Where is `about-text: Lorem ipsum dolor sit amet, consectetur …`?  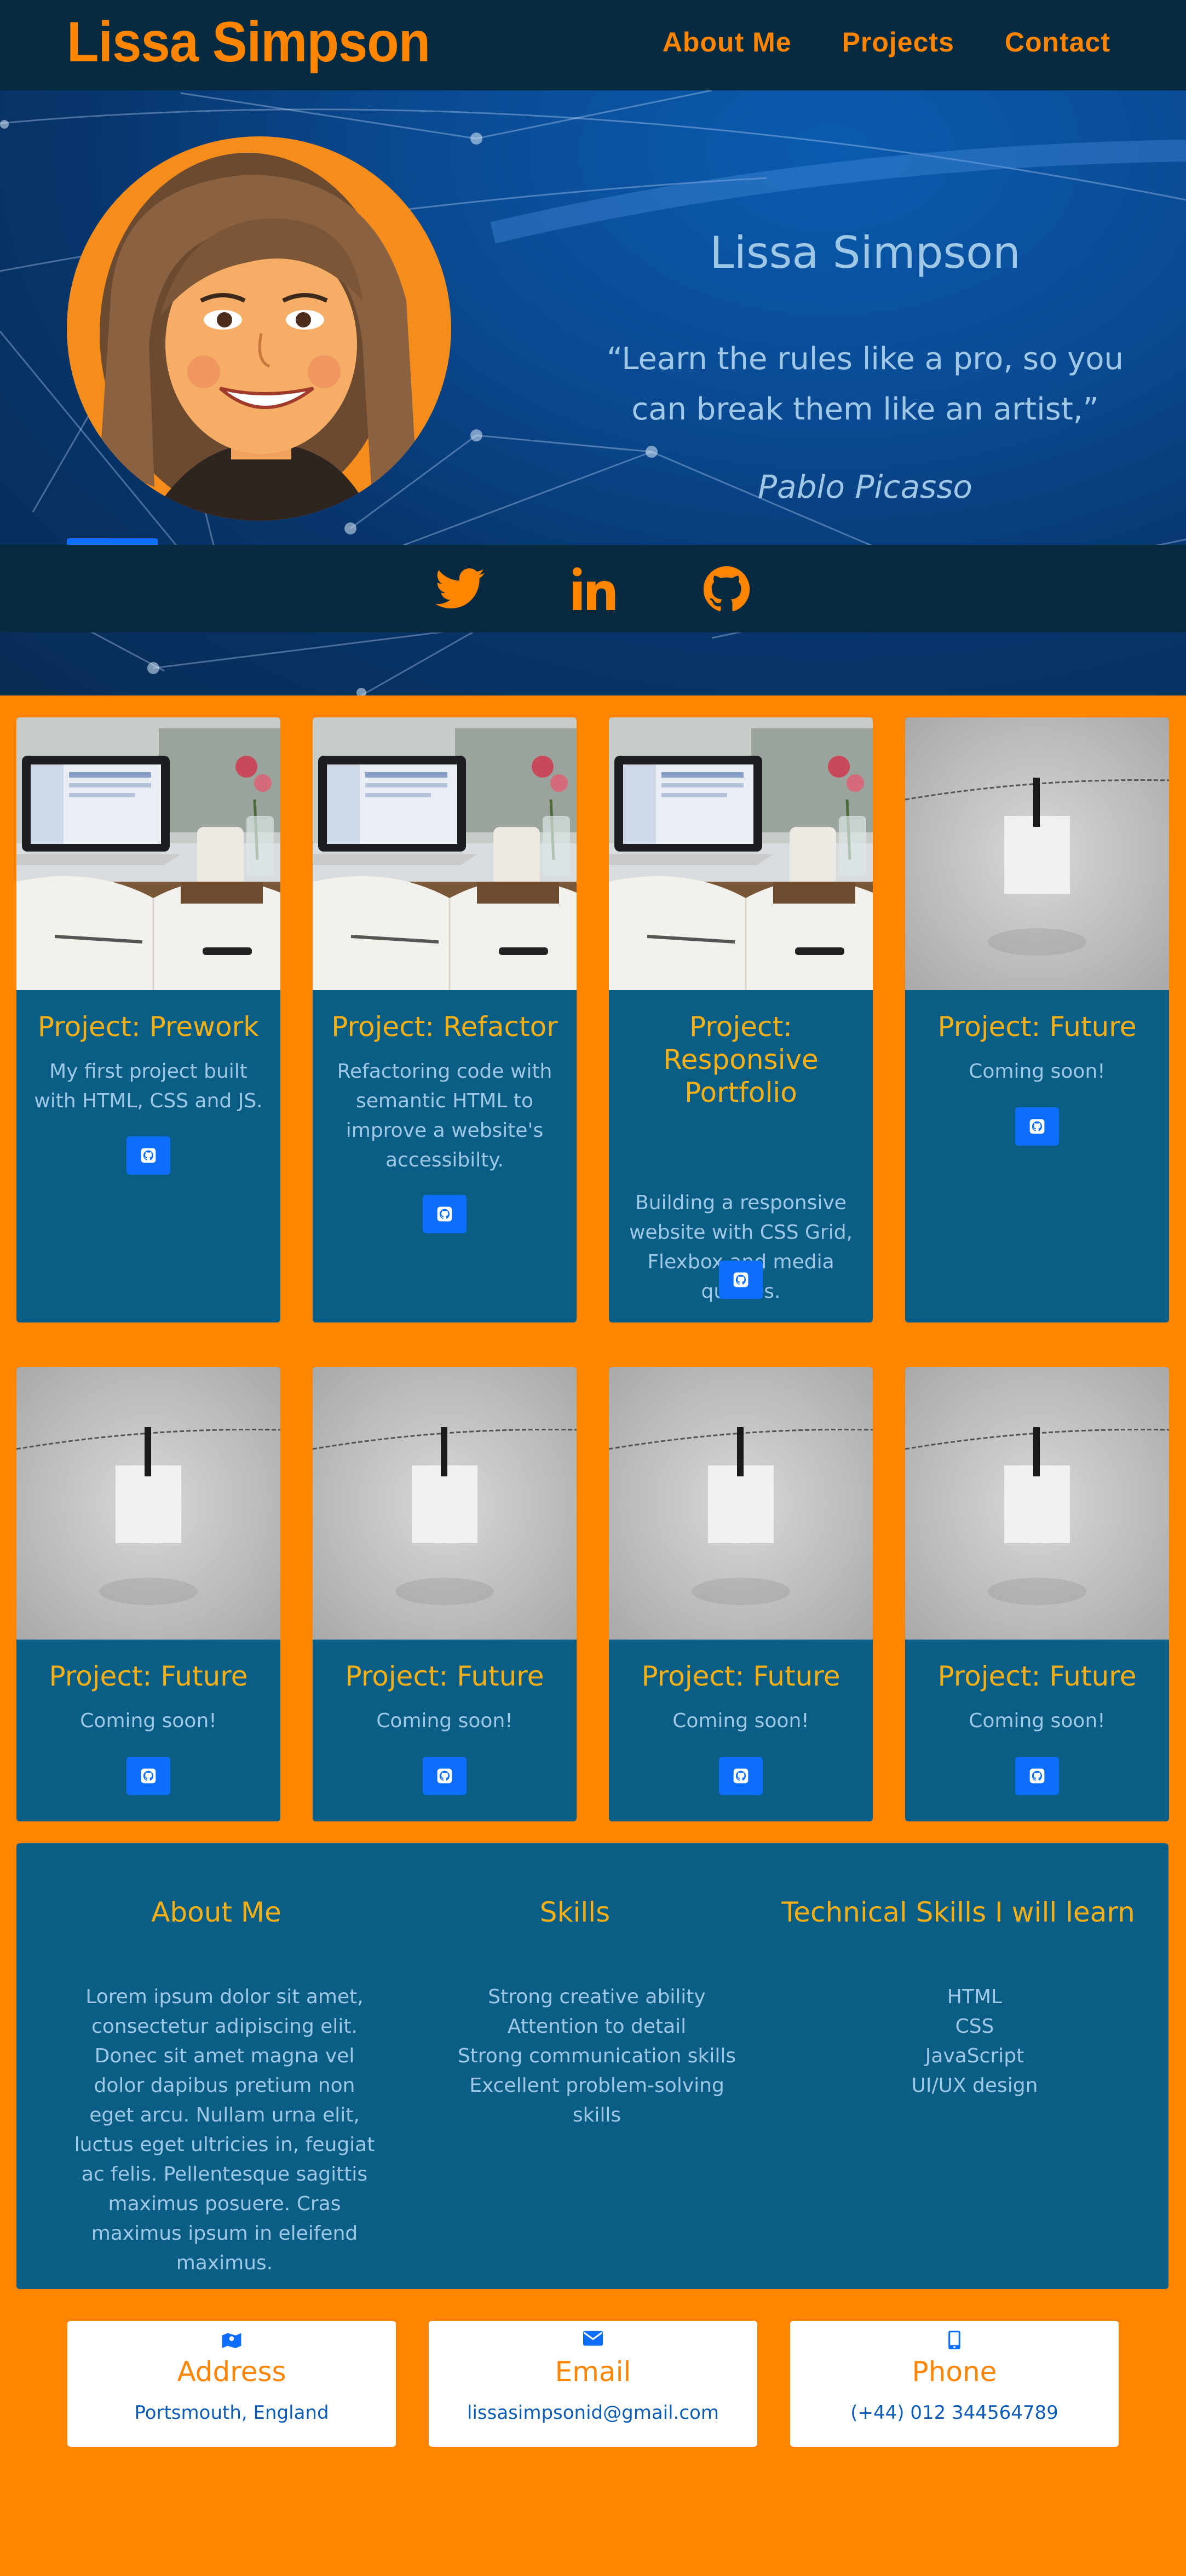 about-text: Lorem ipsum dolor sit amet, consectetur … is located at coordinates (224, 2130).